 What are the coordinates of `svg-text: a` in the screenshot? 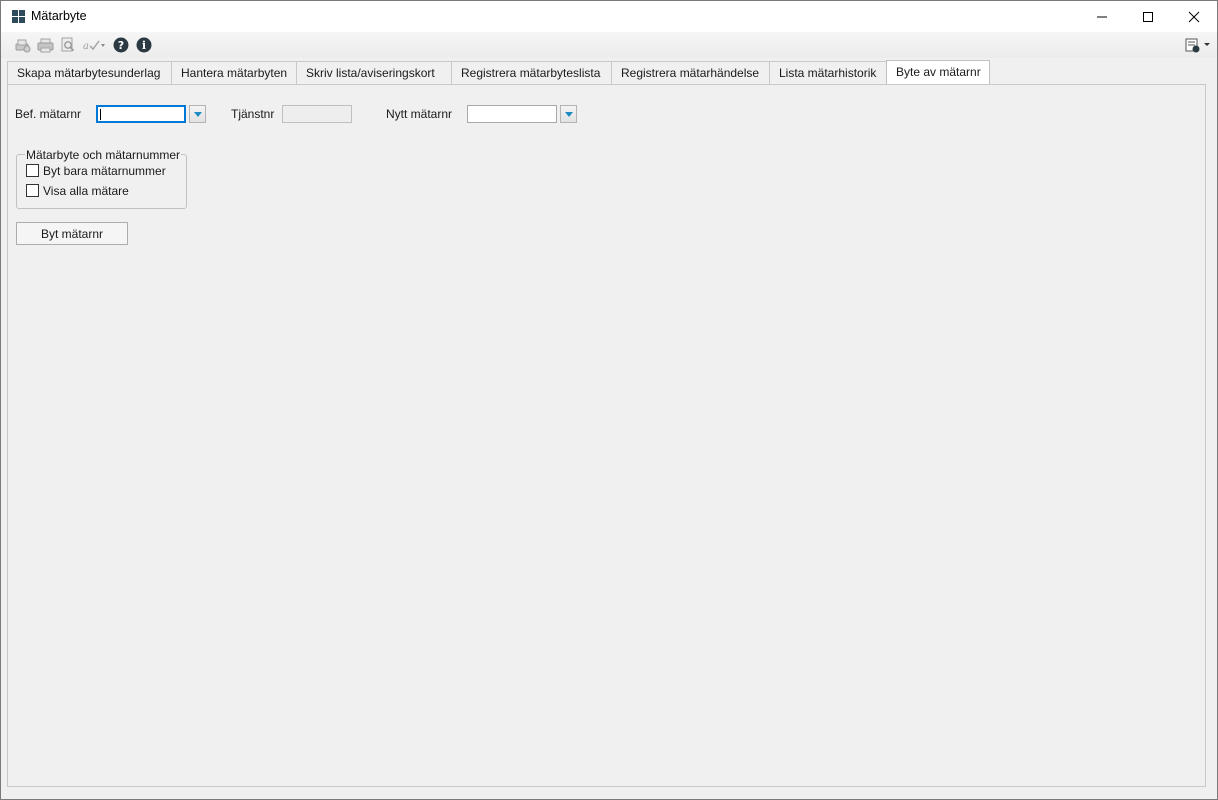 It's located at (86, 46).